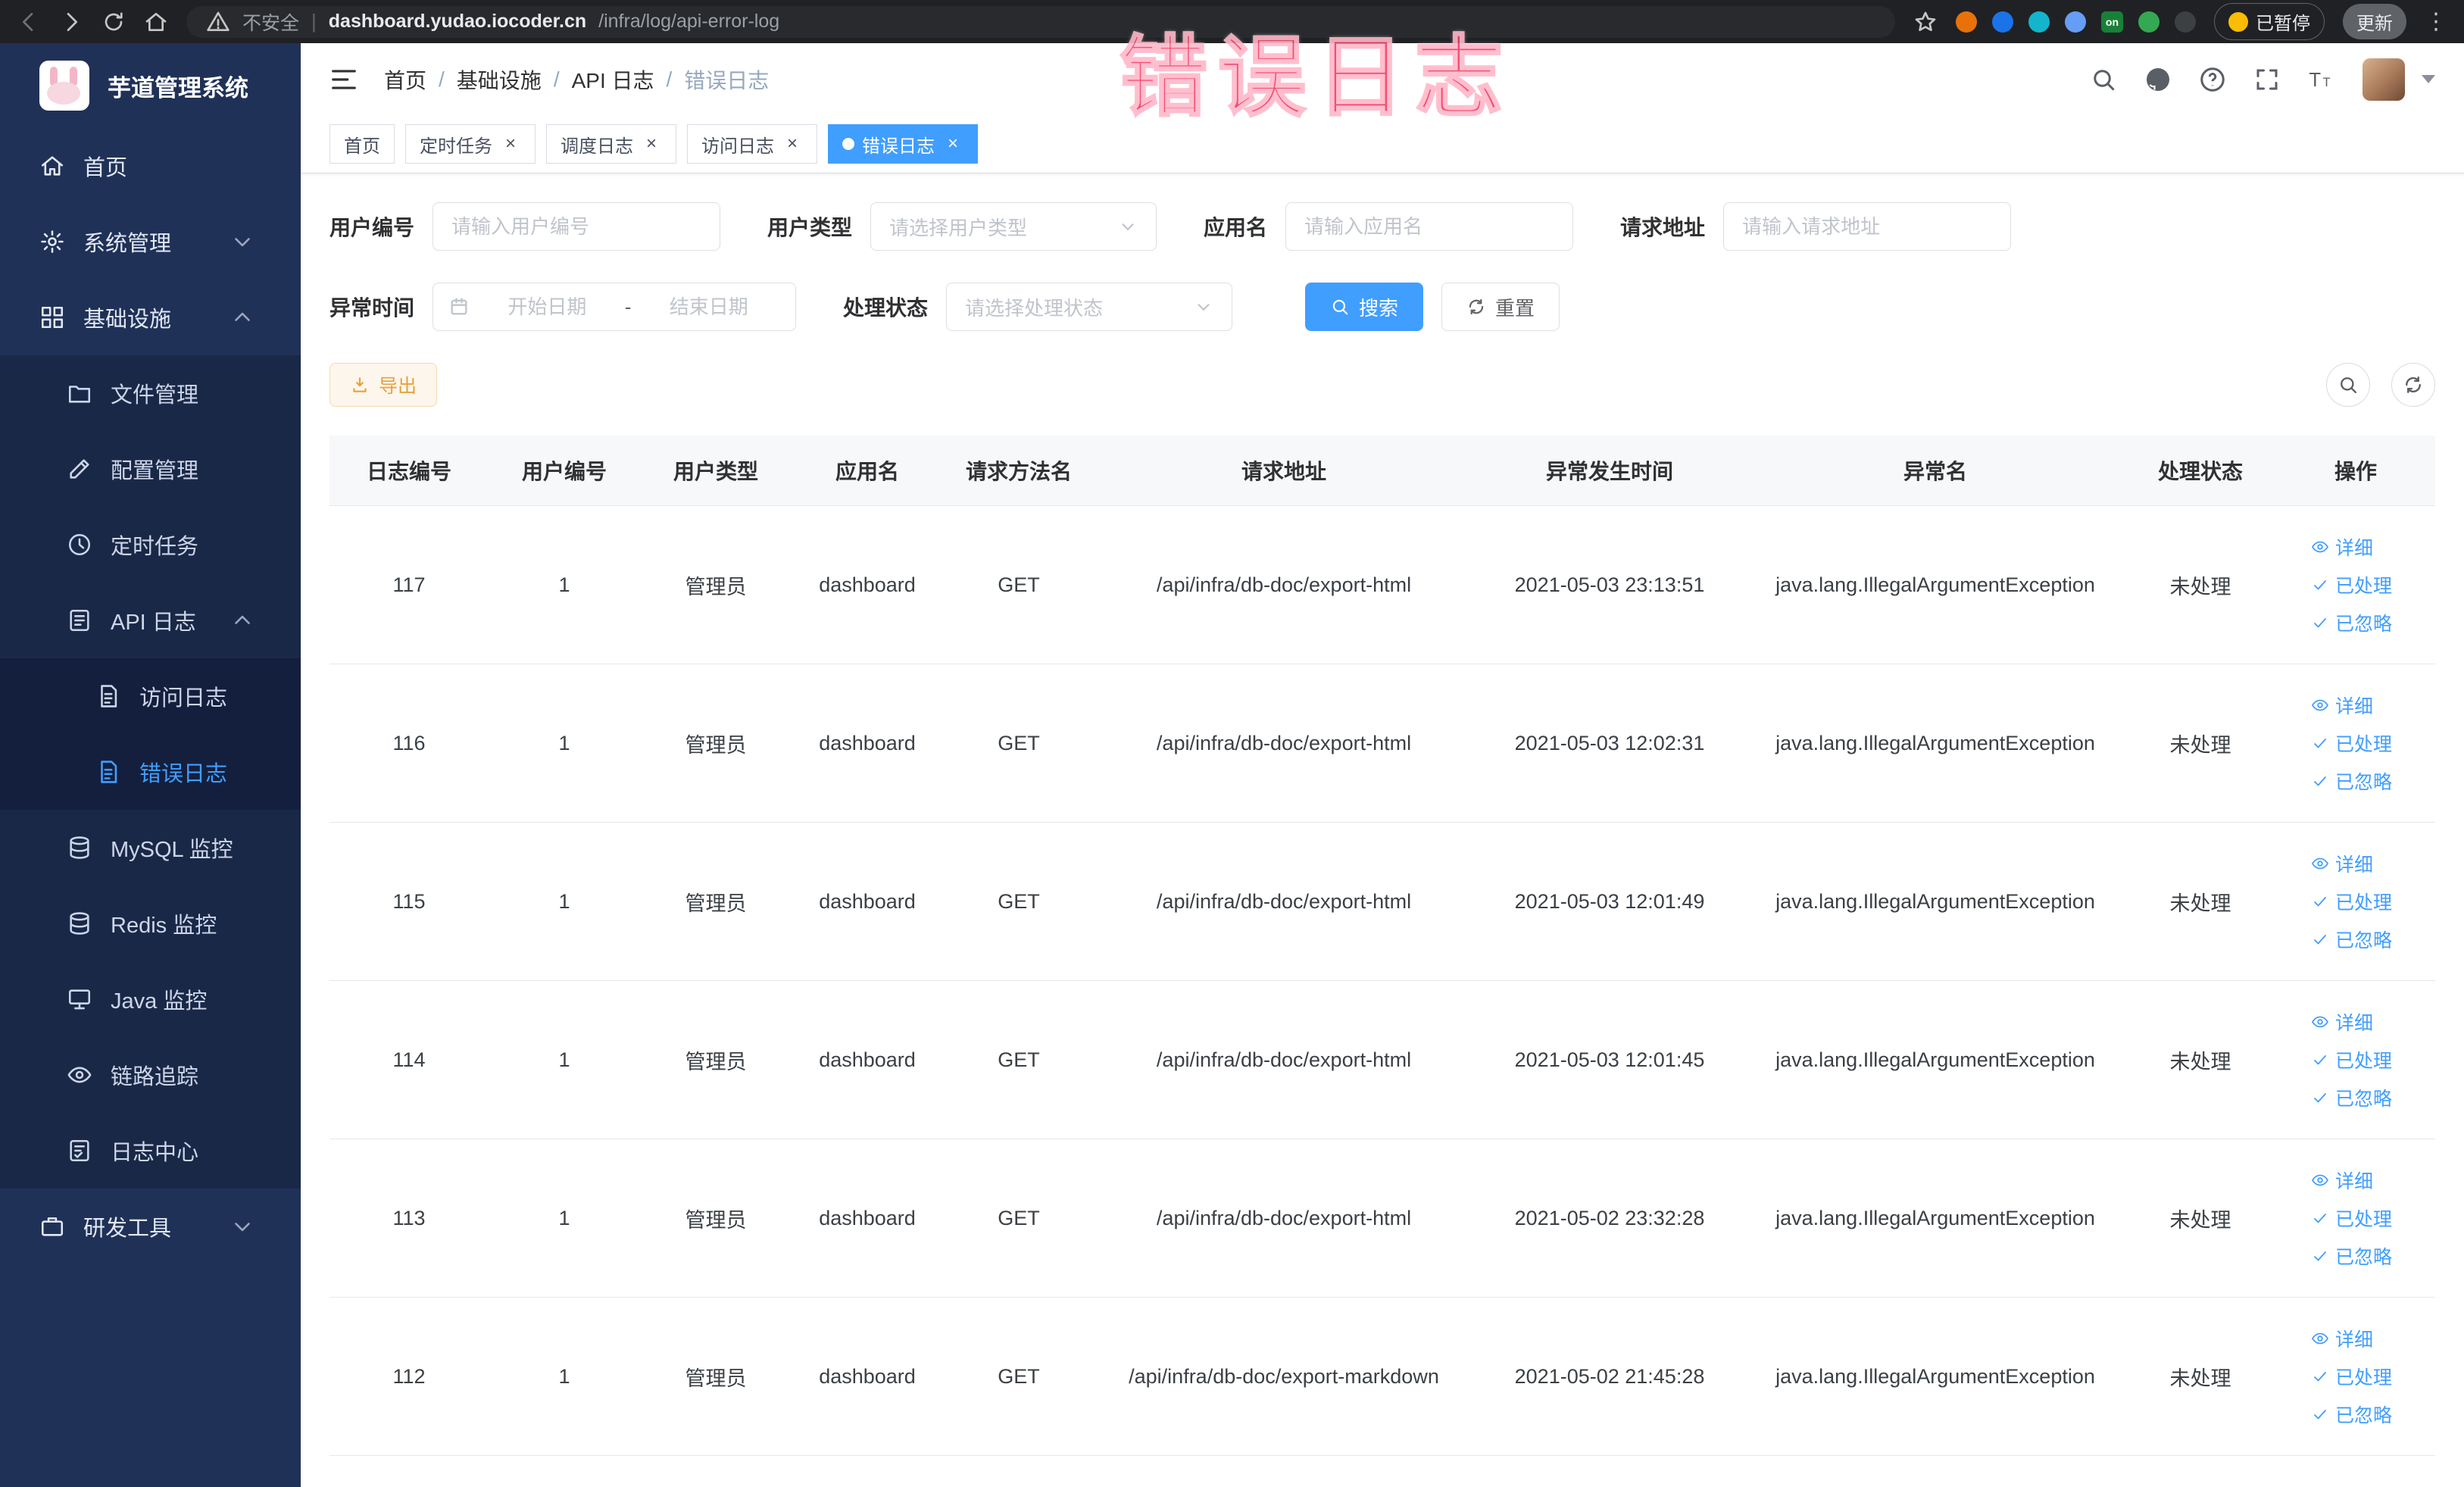 The height and width of the screenshot is (1487, 2464). Describe the element at coordinates (1013, 226) in the screenshot. I see `user-type-select: 请选择用户类型` at that location.